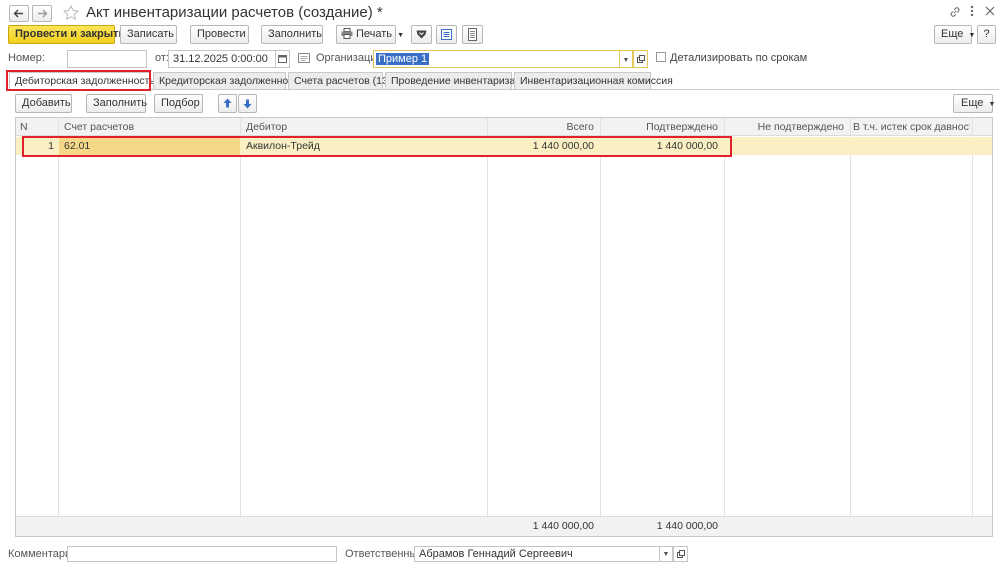  I want to click on responsible-field: Абрамов Геннадий Сергеевич, so click(537, 554).